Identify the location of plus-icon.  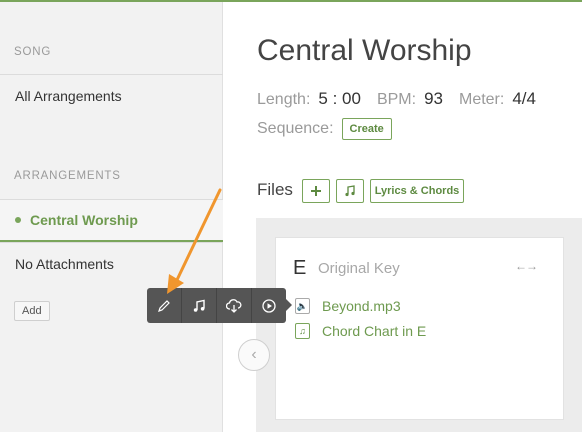
(316, 191).